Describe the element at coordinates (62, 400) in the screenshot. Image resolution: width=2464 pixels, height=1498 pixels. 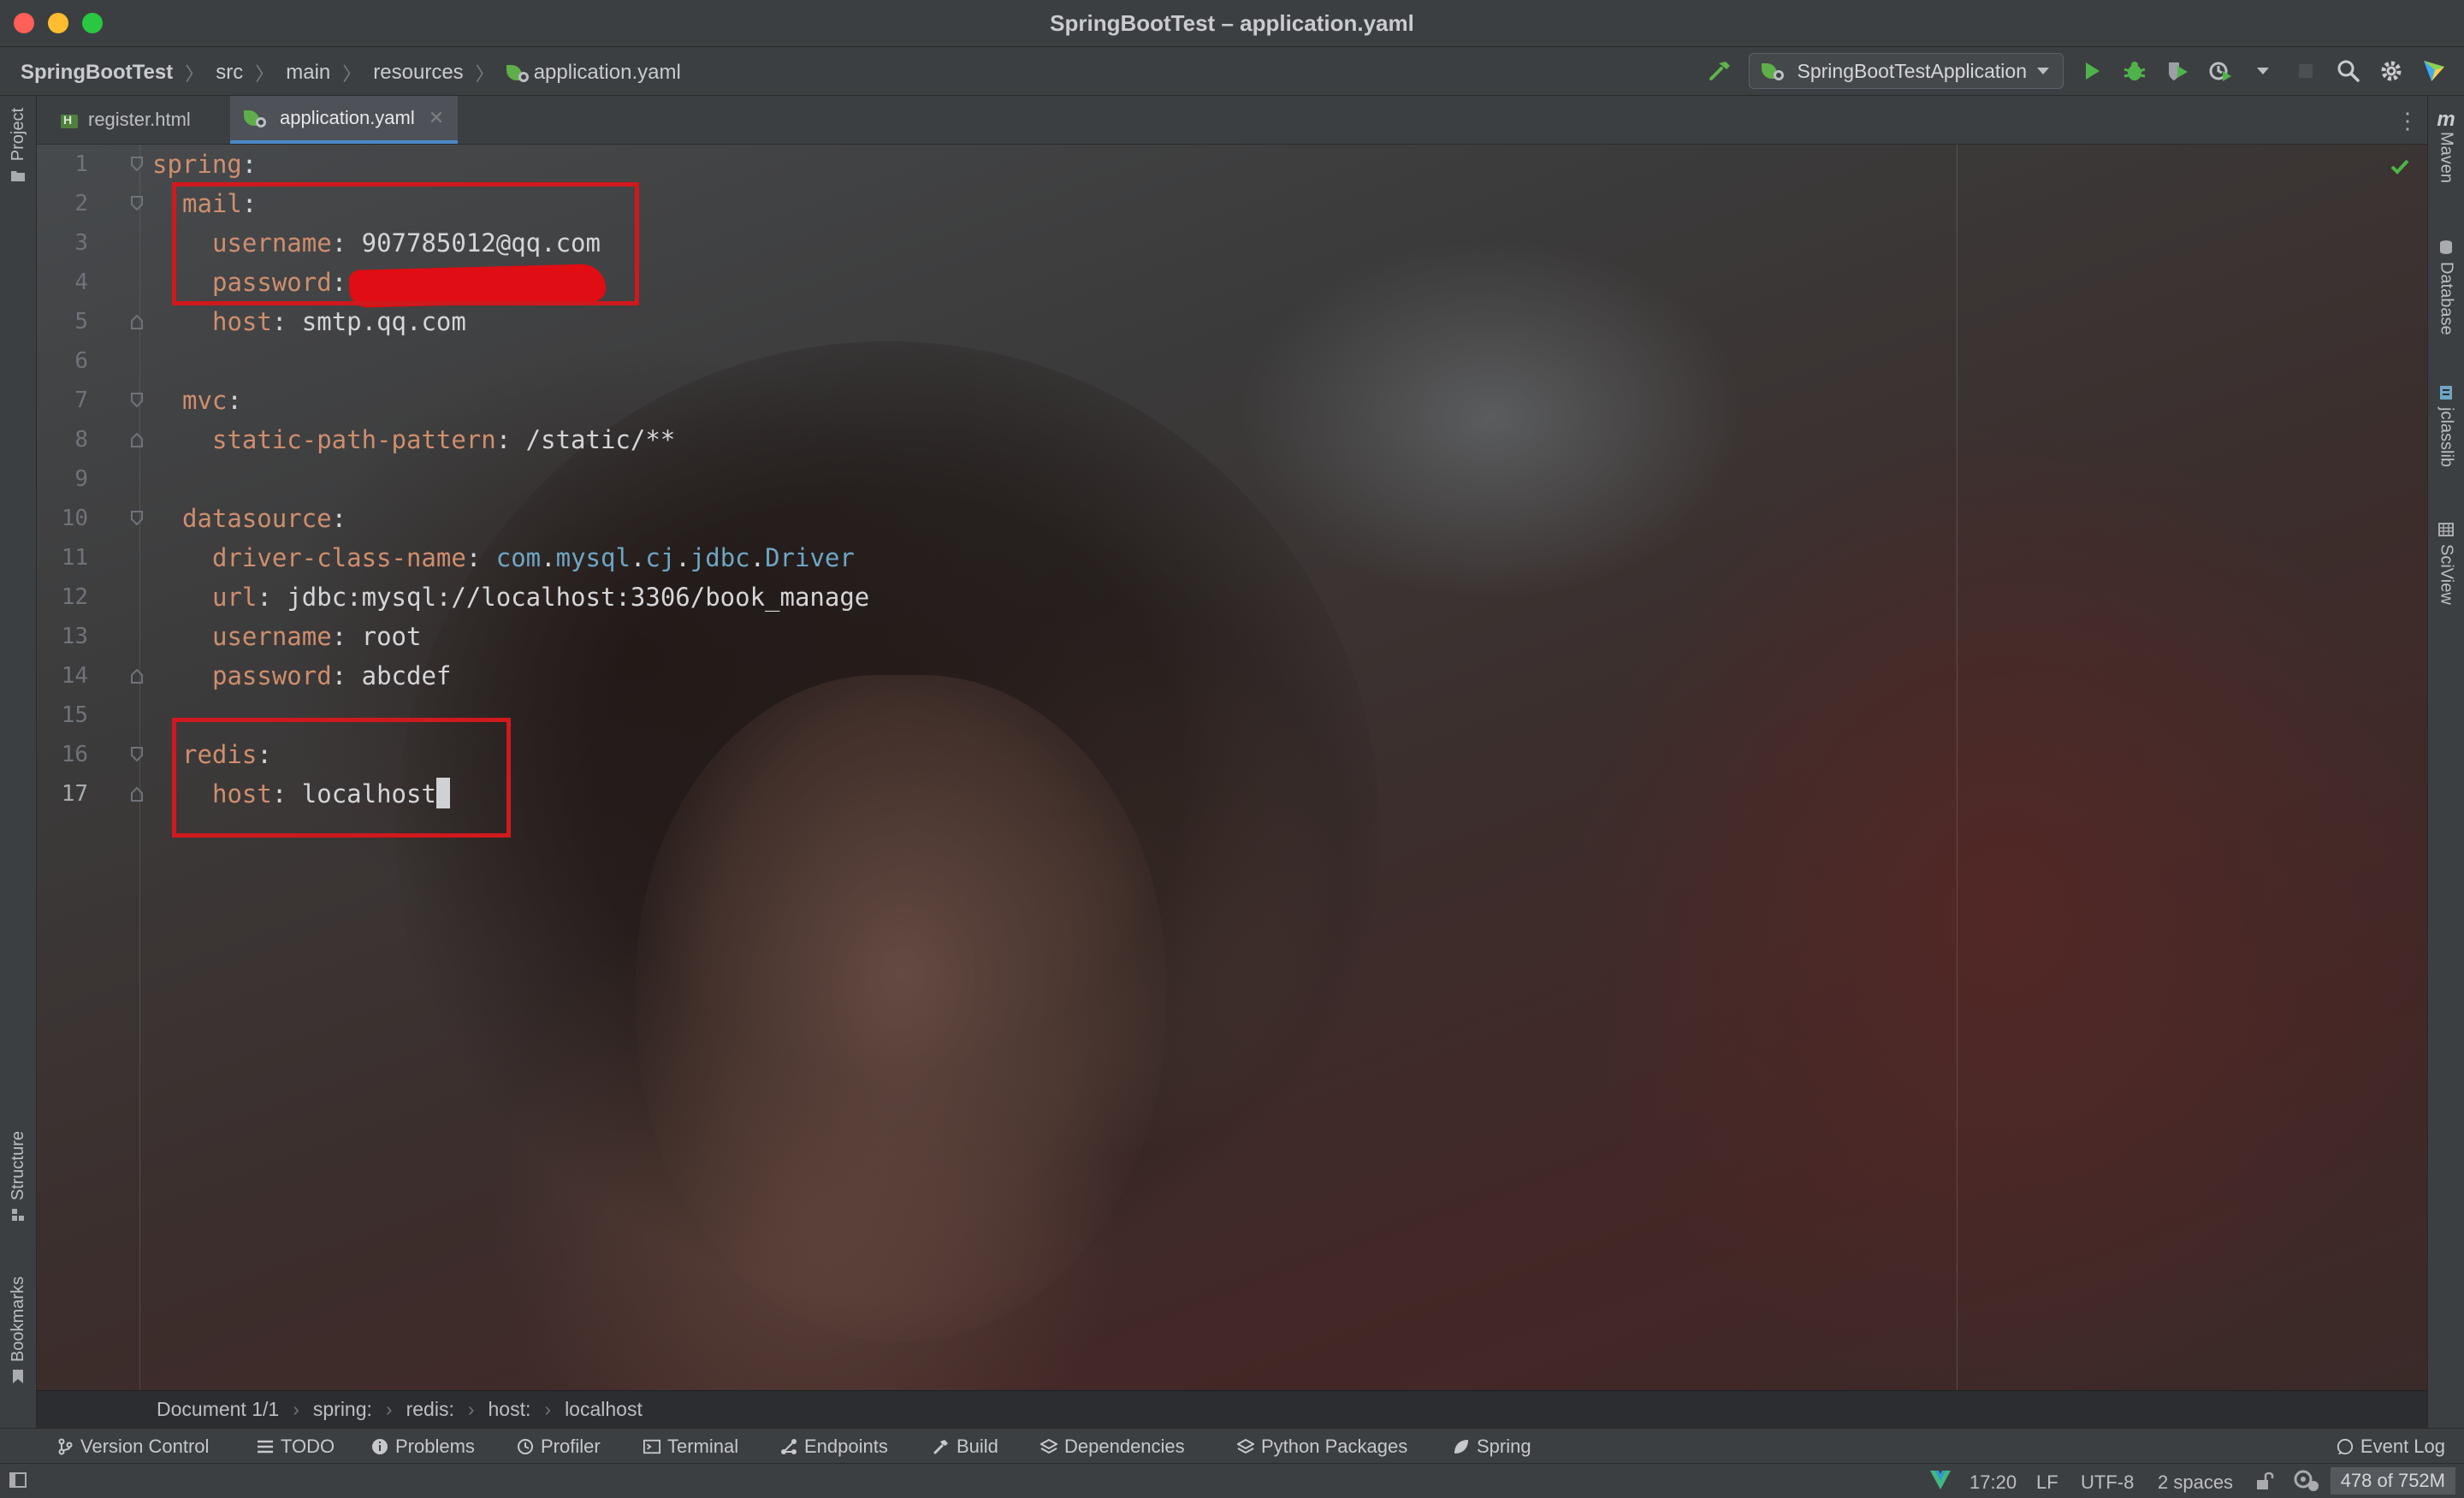
I see `line-number: 7` at that location.